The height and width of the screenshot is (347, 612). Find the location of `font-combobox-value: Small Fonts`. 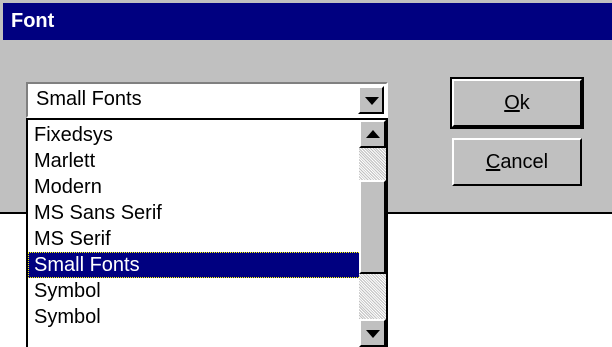

font-combobox-value: Small Fonts is located at coordinates (89, 99).